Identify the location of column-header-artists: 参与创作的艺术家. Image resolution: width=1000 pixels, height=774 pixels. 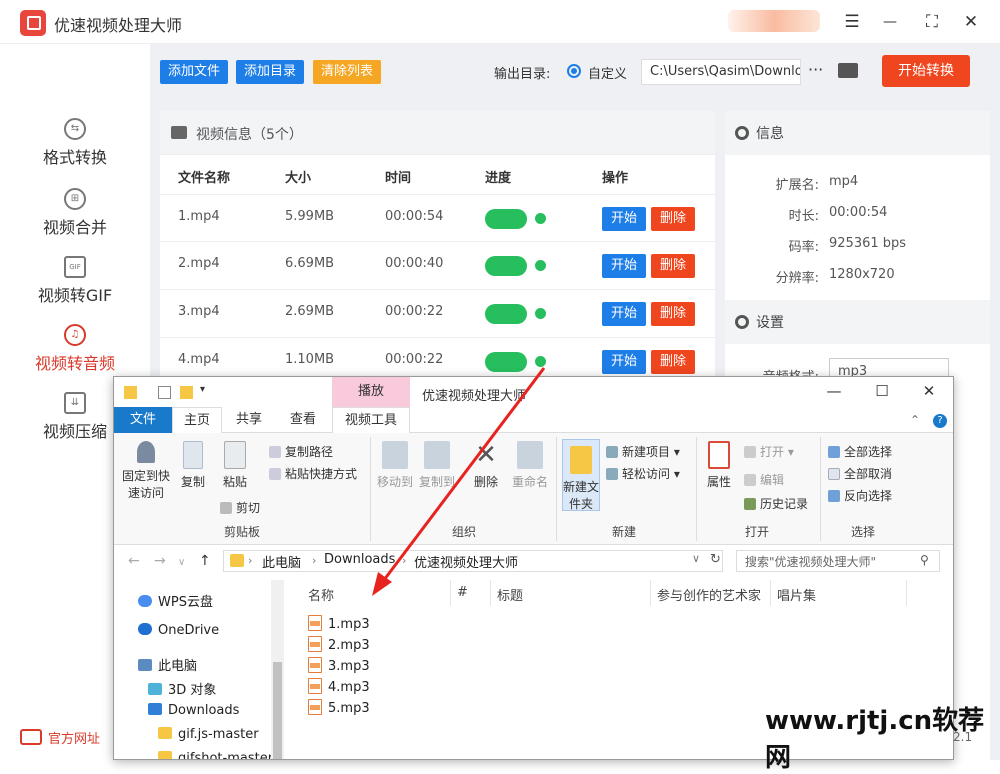
(709, 594).